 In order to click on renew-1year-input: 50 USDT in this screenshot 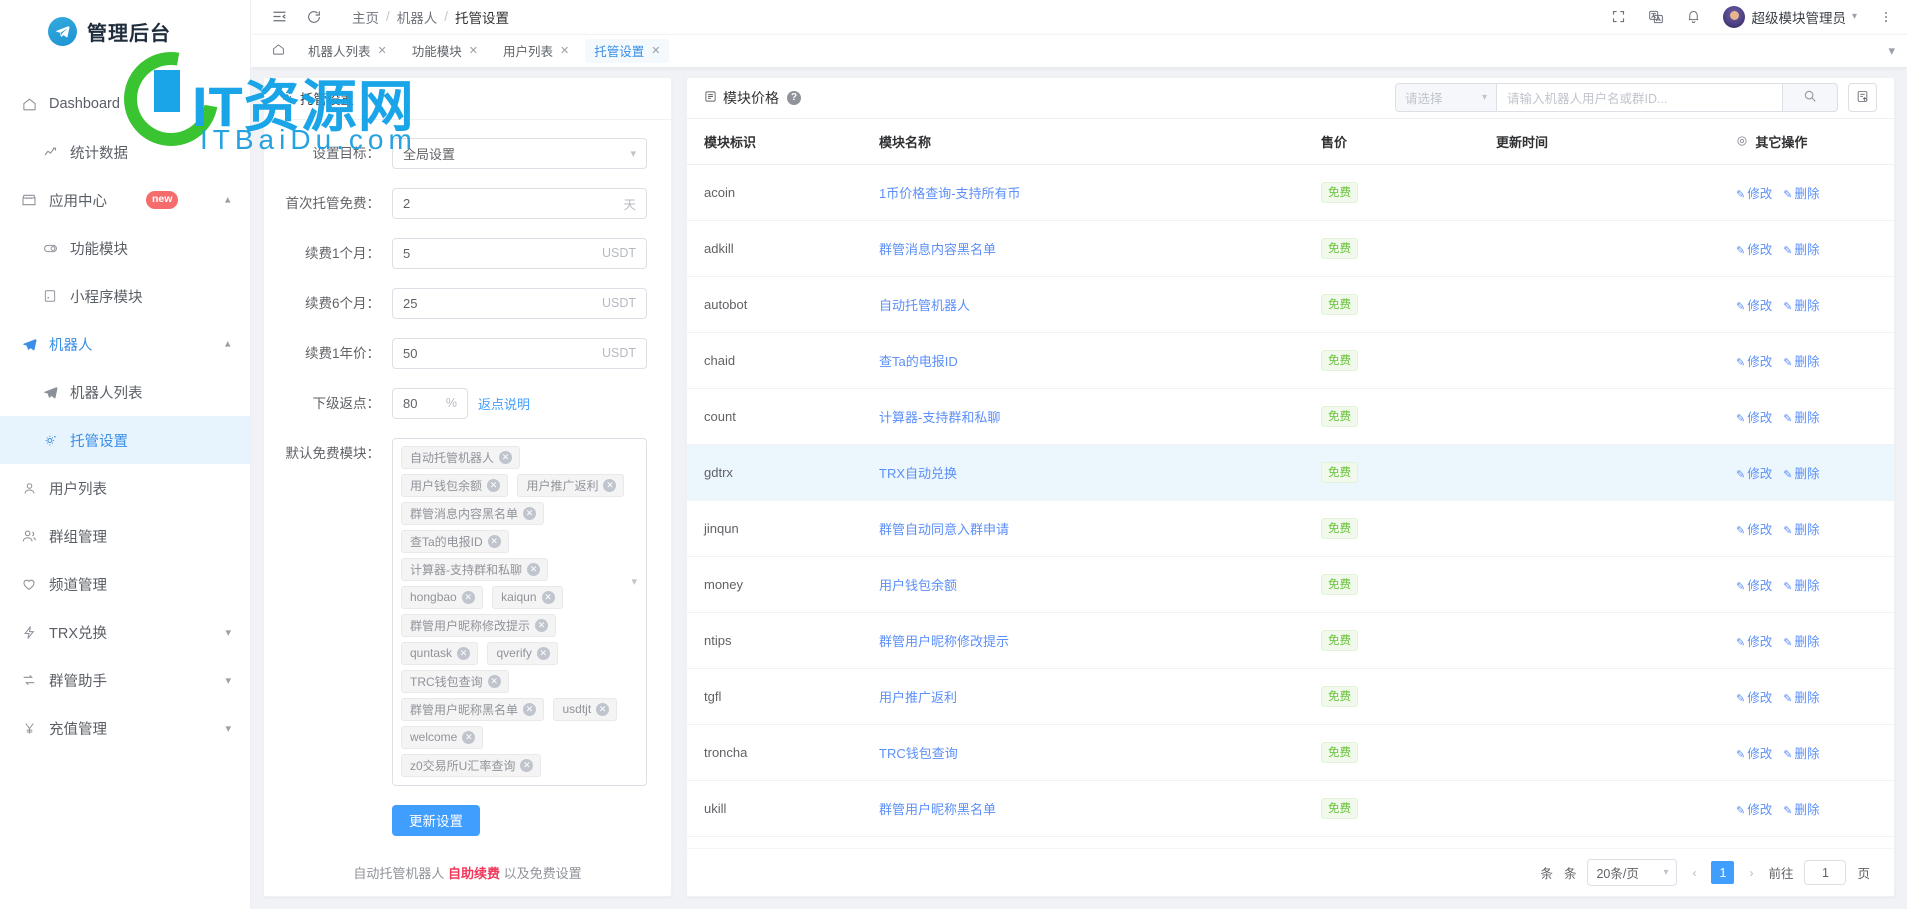, I will do `click(519, 353)`.